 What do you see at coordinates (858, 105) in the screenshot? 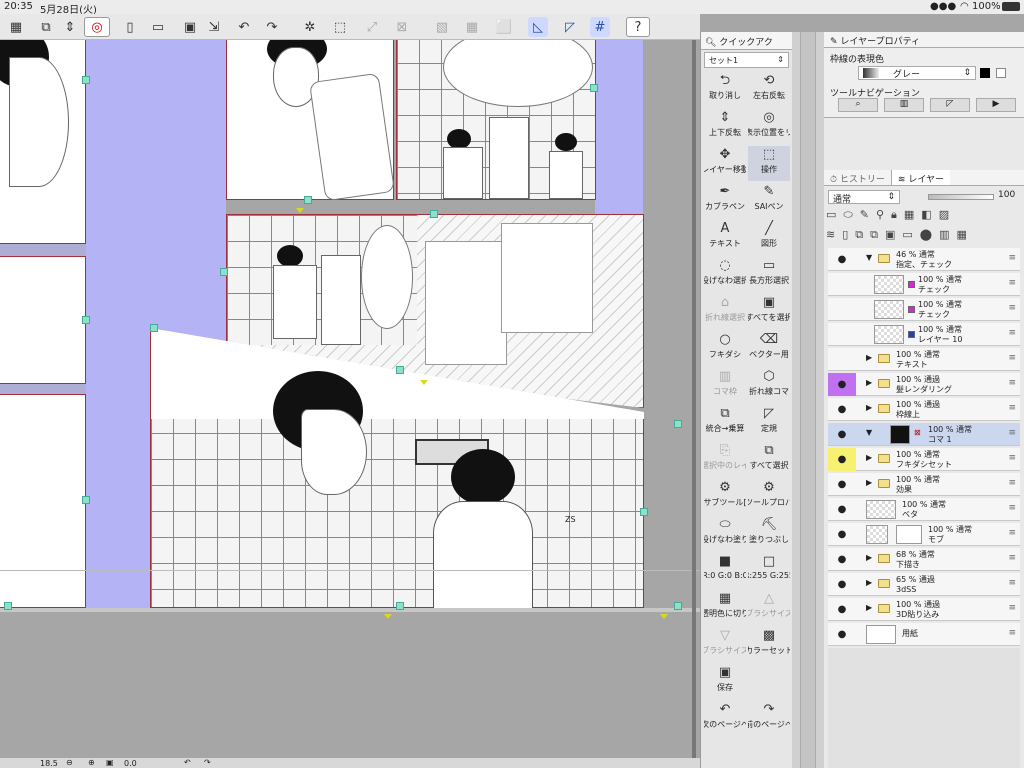
I see `nav-zoom-button: ⌕` at bounding box center [858, 105].